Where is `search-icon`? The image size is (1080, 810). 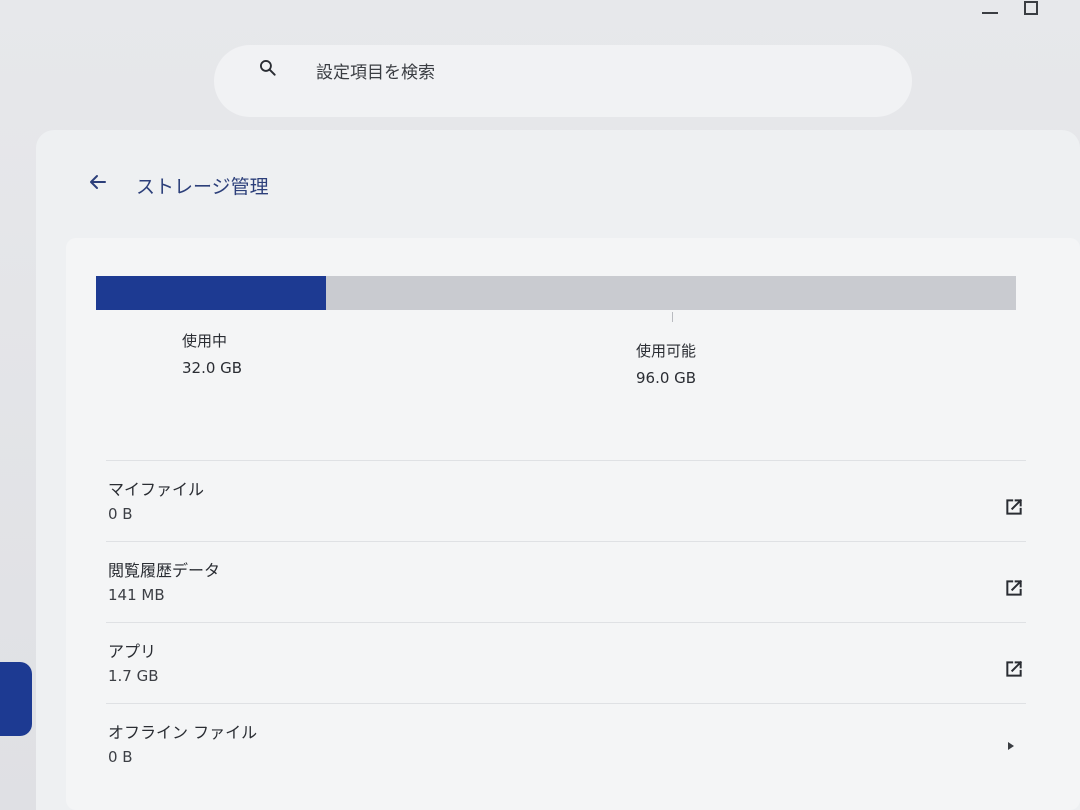 search-icon is located at coordinates (268, 68).